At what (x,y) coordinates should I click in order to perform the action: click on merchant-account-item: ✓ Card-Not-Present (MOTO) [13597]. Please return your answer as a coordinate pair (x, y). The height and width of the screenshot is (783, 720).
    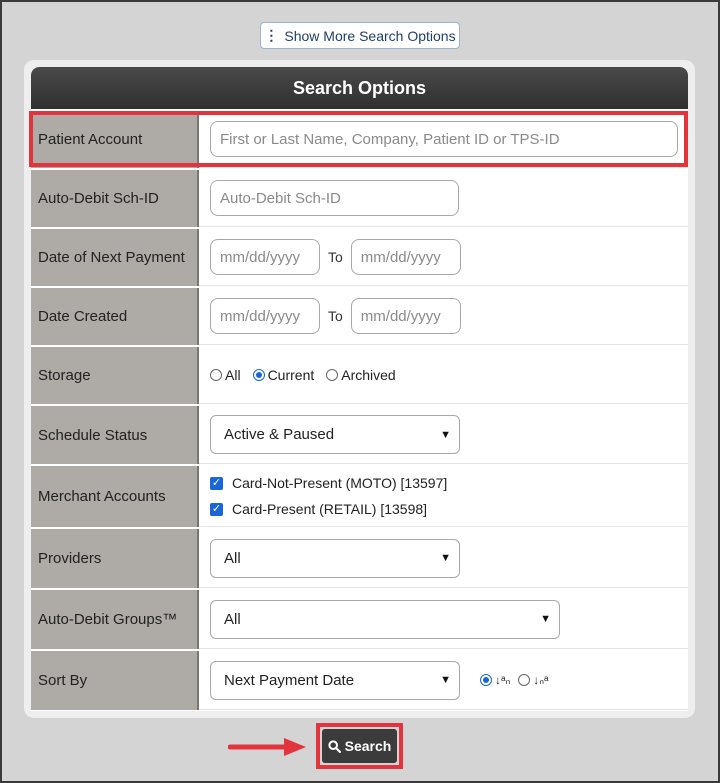
    Looking at the image, I should click on (328, 483).